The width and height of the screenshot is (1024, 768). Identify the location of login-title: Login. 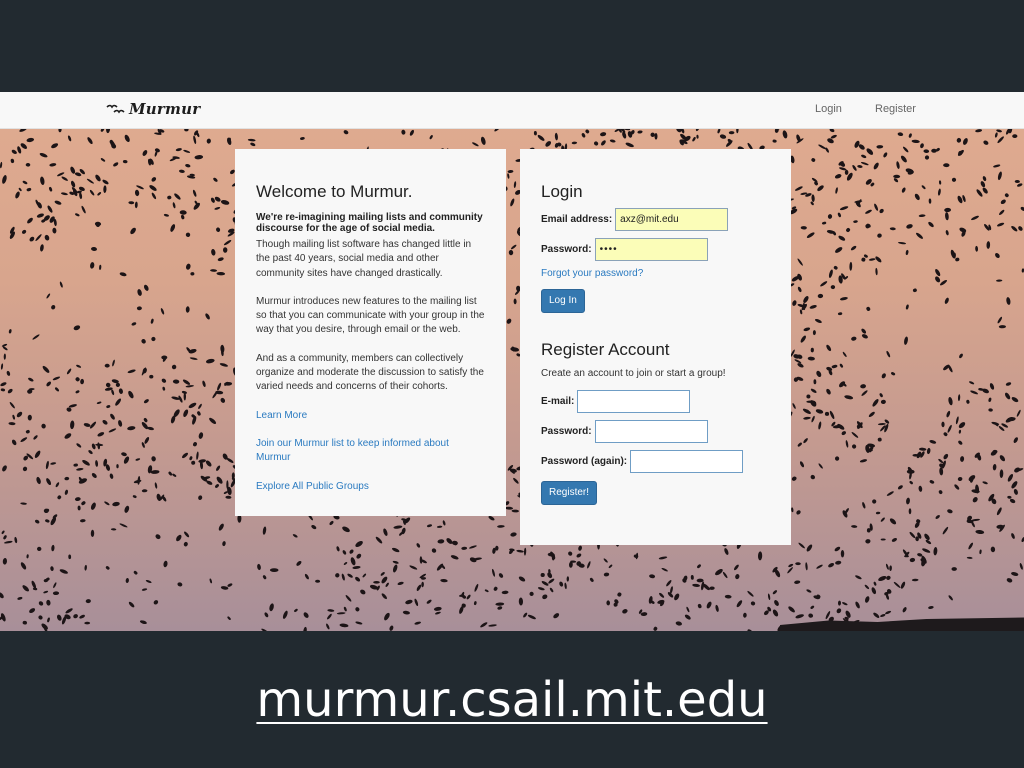
(562, 191).